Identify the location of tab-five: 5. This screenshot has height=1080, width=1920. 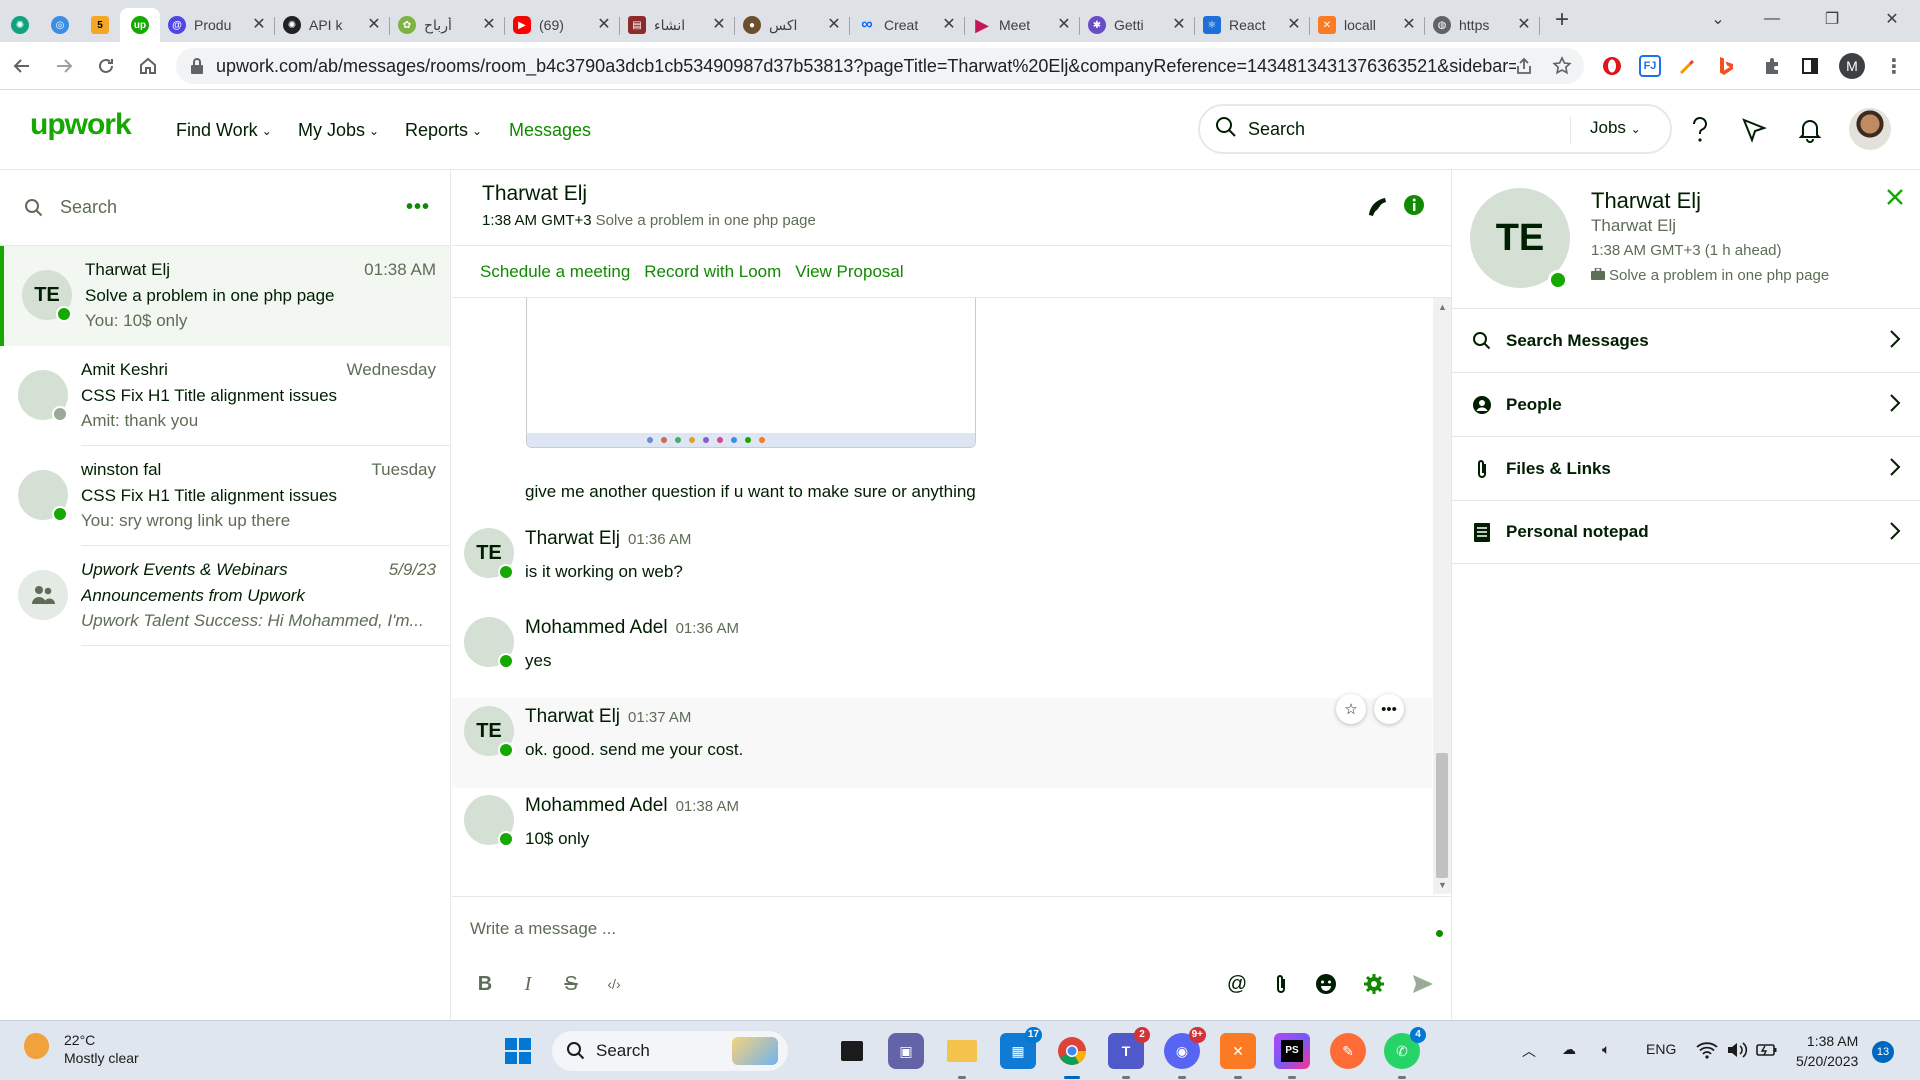
(100, 25).